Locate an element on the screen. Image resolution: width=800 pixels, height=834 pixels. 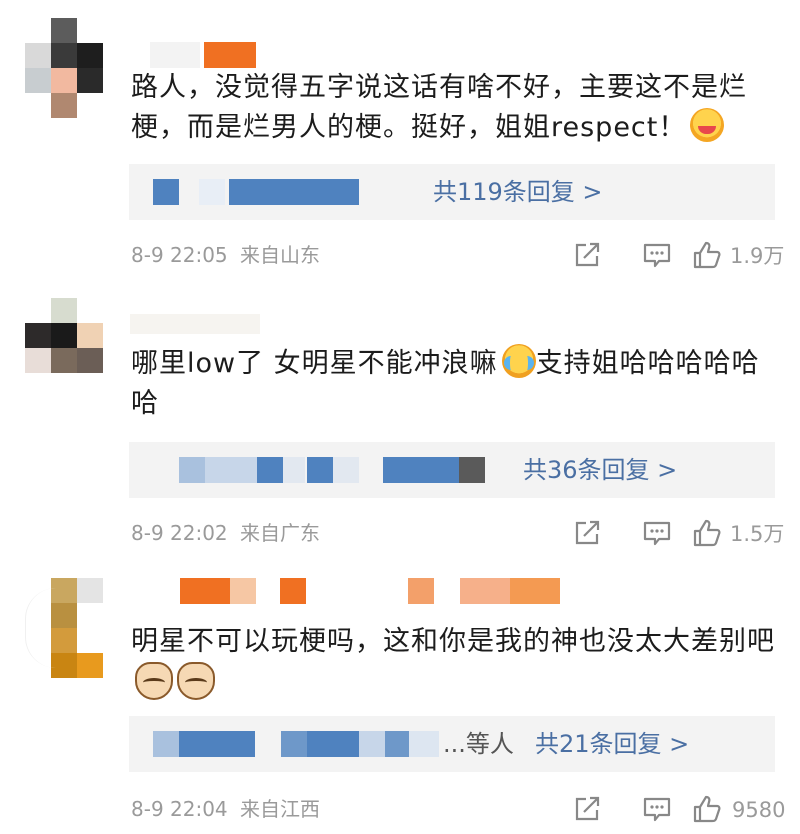
like-count: 9580 is located at coordinates (759, 810).